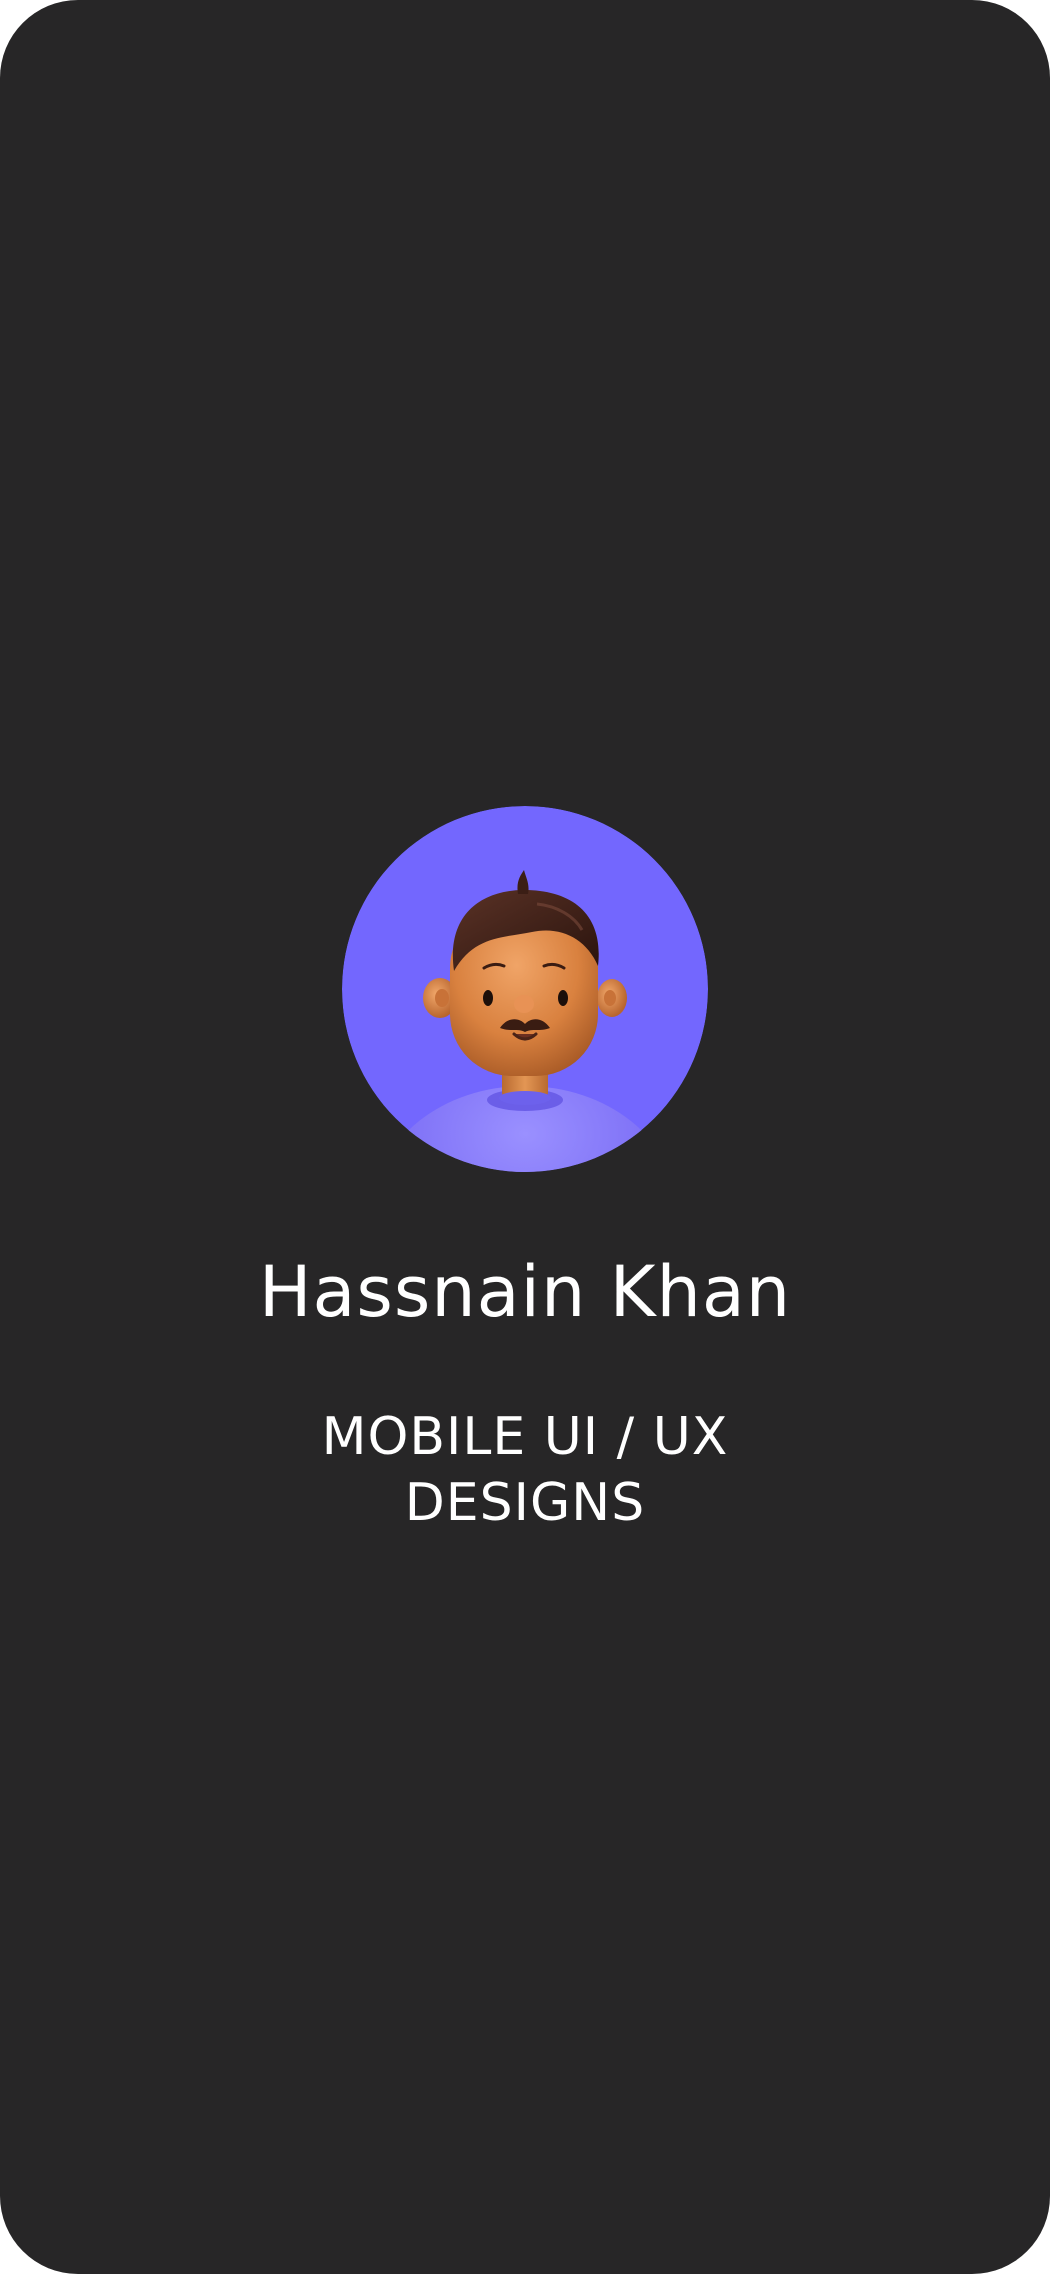 Image resolution: width=1050 pixels, height=2274 pixels. I want to click on avatar, so click(525, 989).